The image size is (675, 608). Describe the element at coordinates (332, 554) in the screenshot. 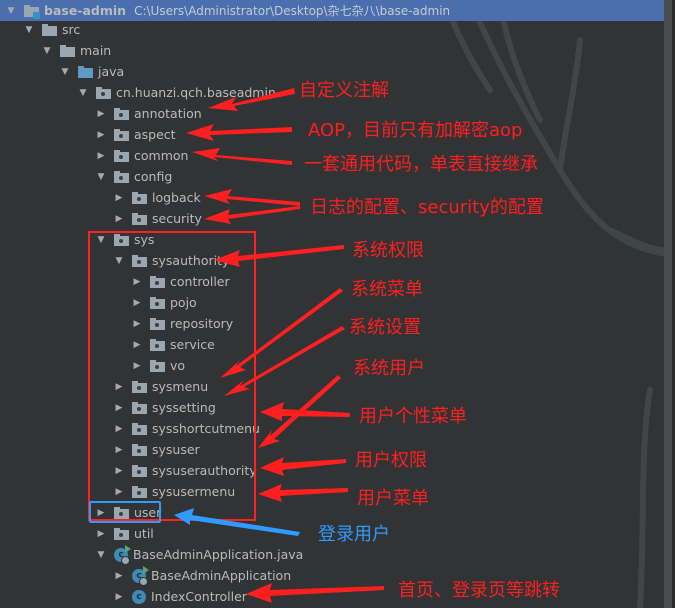

I see `tree-item: ▼ c BaseAdminApplication.java` at that location.